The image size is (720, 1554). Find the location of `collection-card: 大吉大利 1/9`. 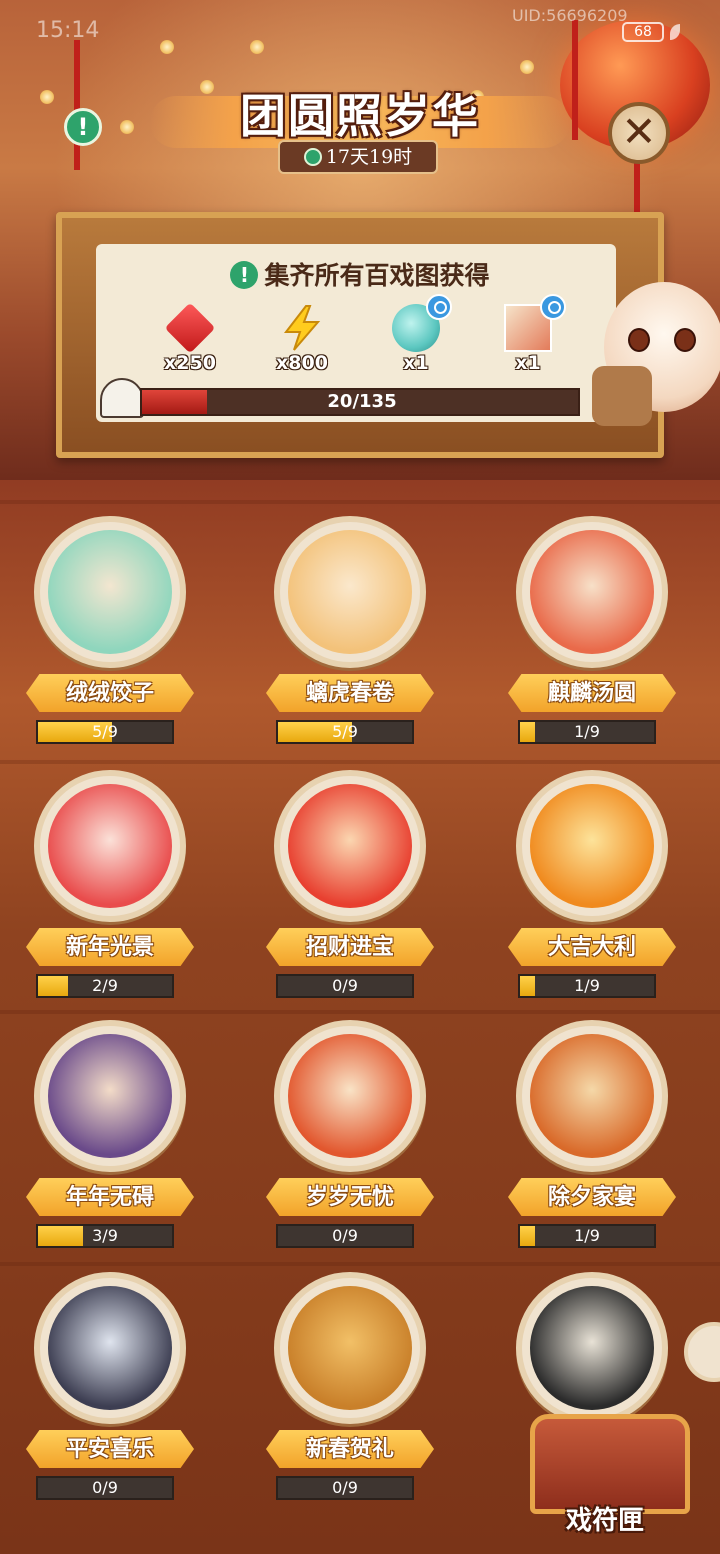

collection-card: 大吉大利 1/9 is located at coordinates (592, 895).